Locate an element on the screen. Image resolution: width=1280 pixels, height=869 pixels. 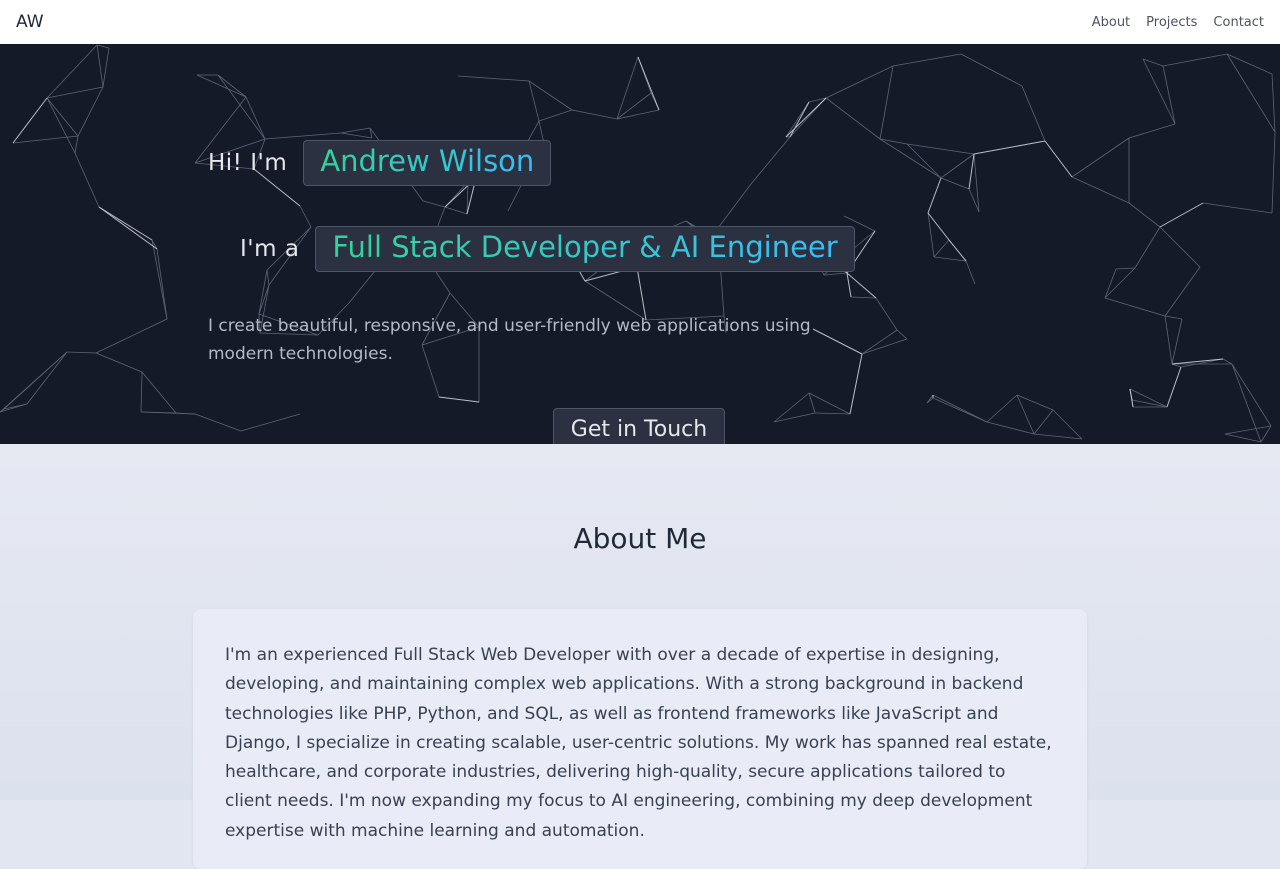
greeting-prefix: Hi! I'm is located at coordinates (248, 163).